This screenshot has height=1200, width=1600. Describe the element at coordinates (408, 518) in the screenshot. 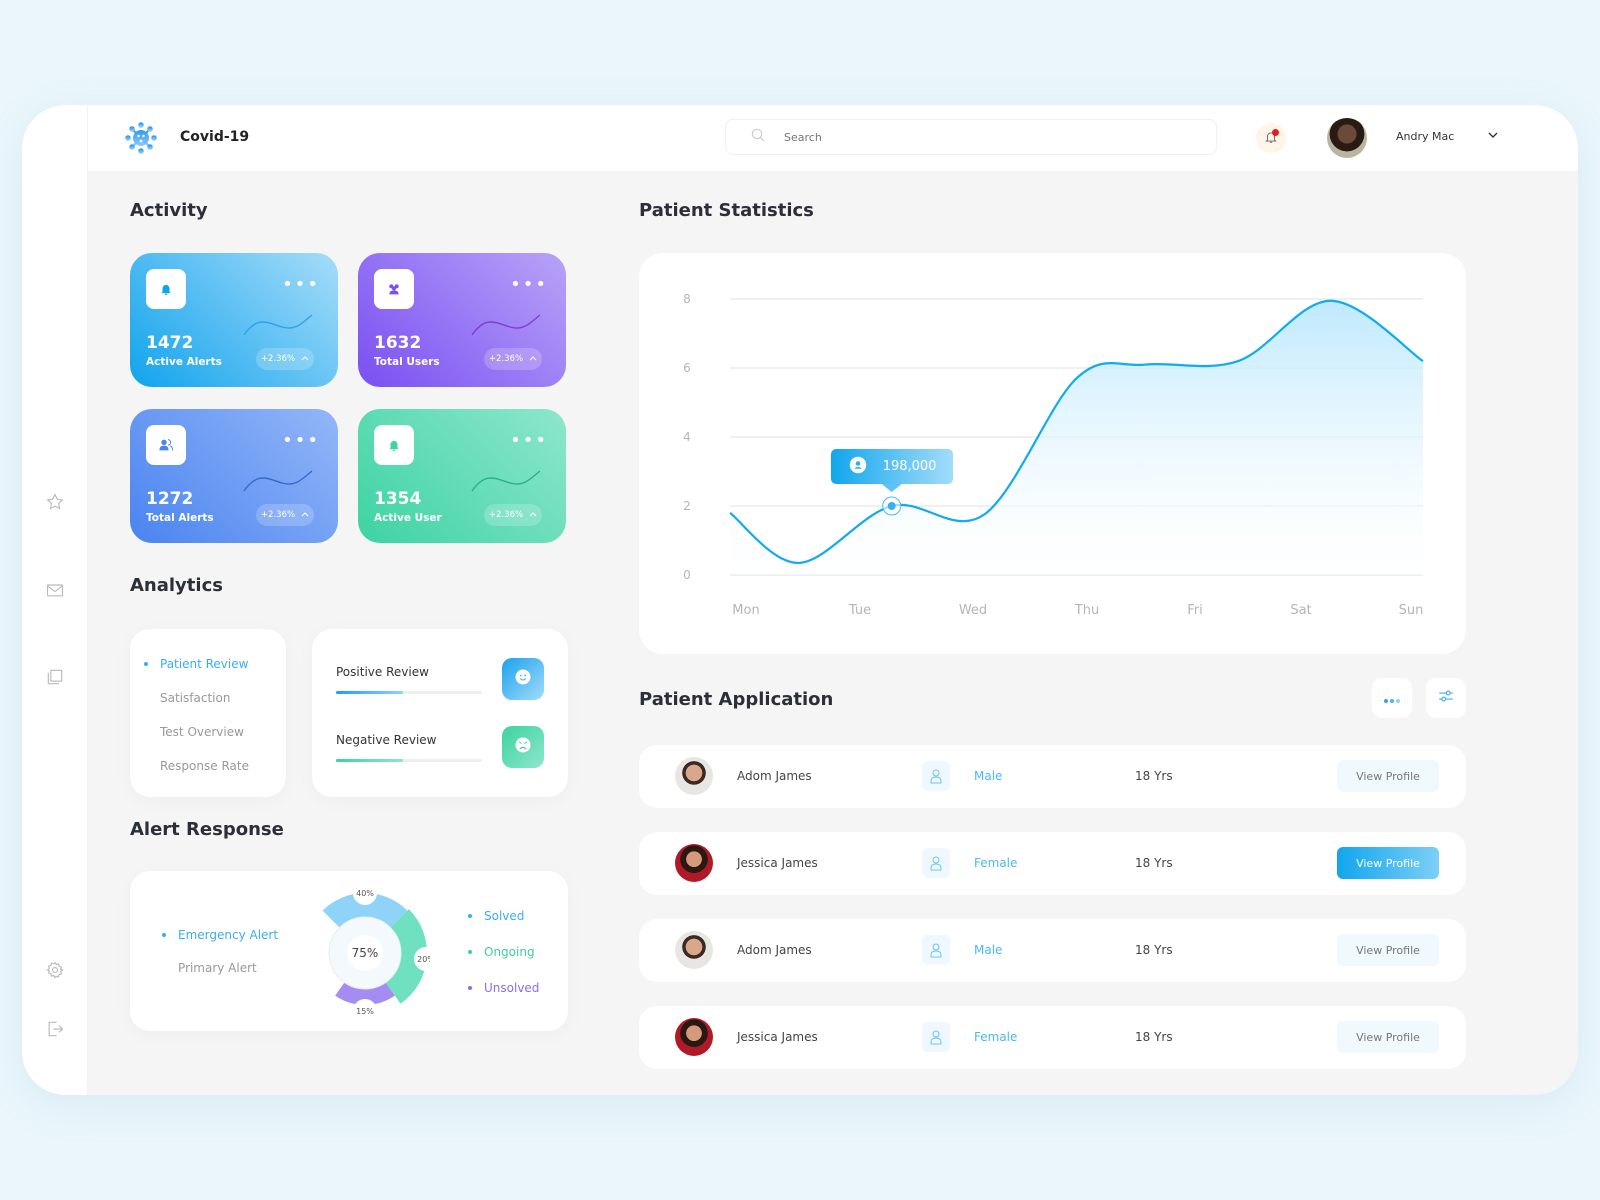

I see `card-label: Active User` at that location.